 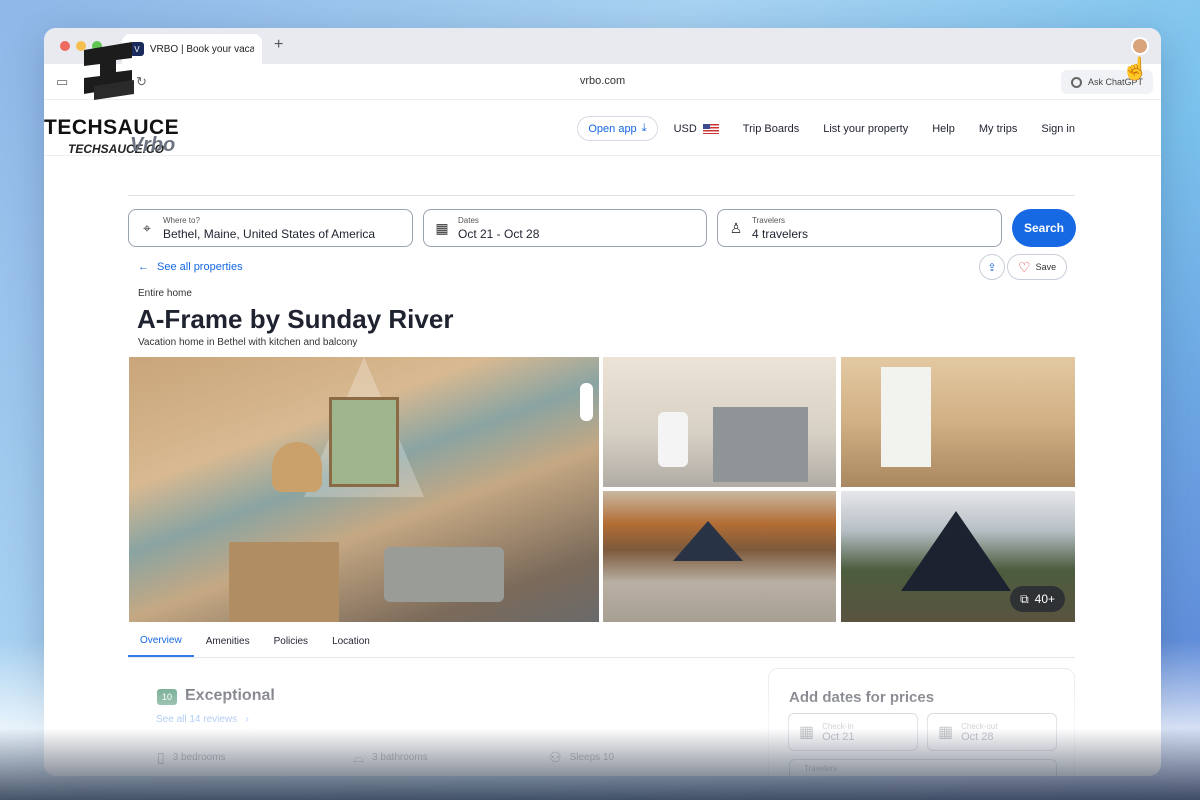 I want to click on aframe-window, so click(x=364, y=442).